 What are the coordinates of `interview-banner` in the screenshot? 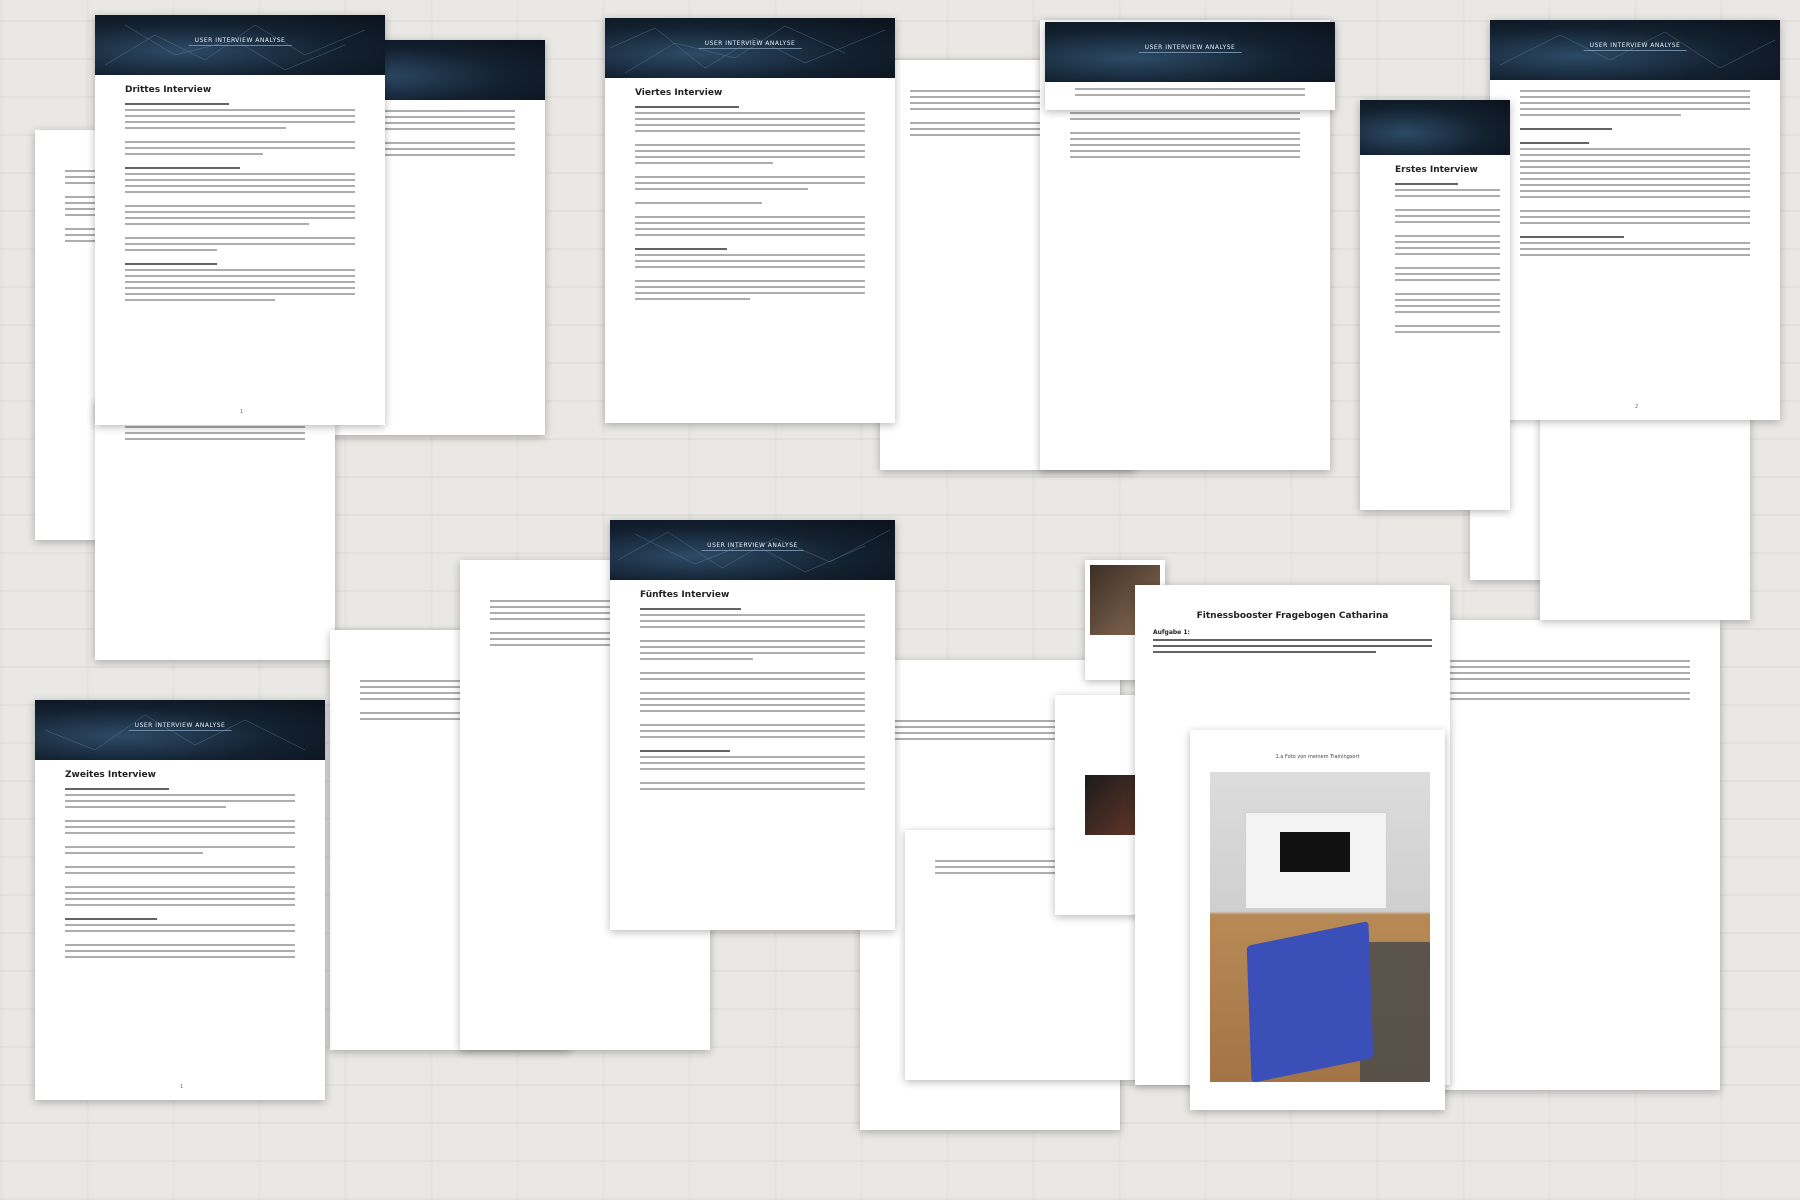 It's located at (1435, 127).